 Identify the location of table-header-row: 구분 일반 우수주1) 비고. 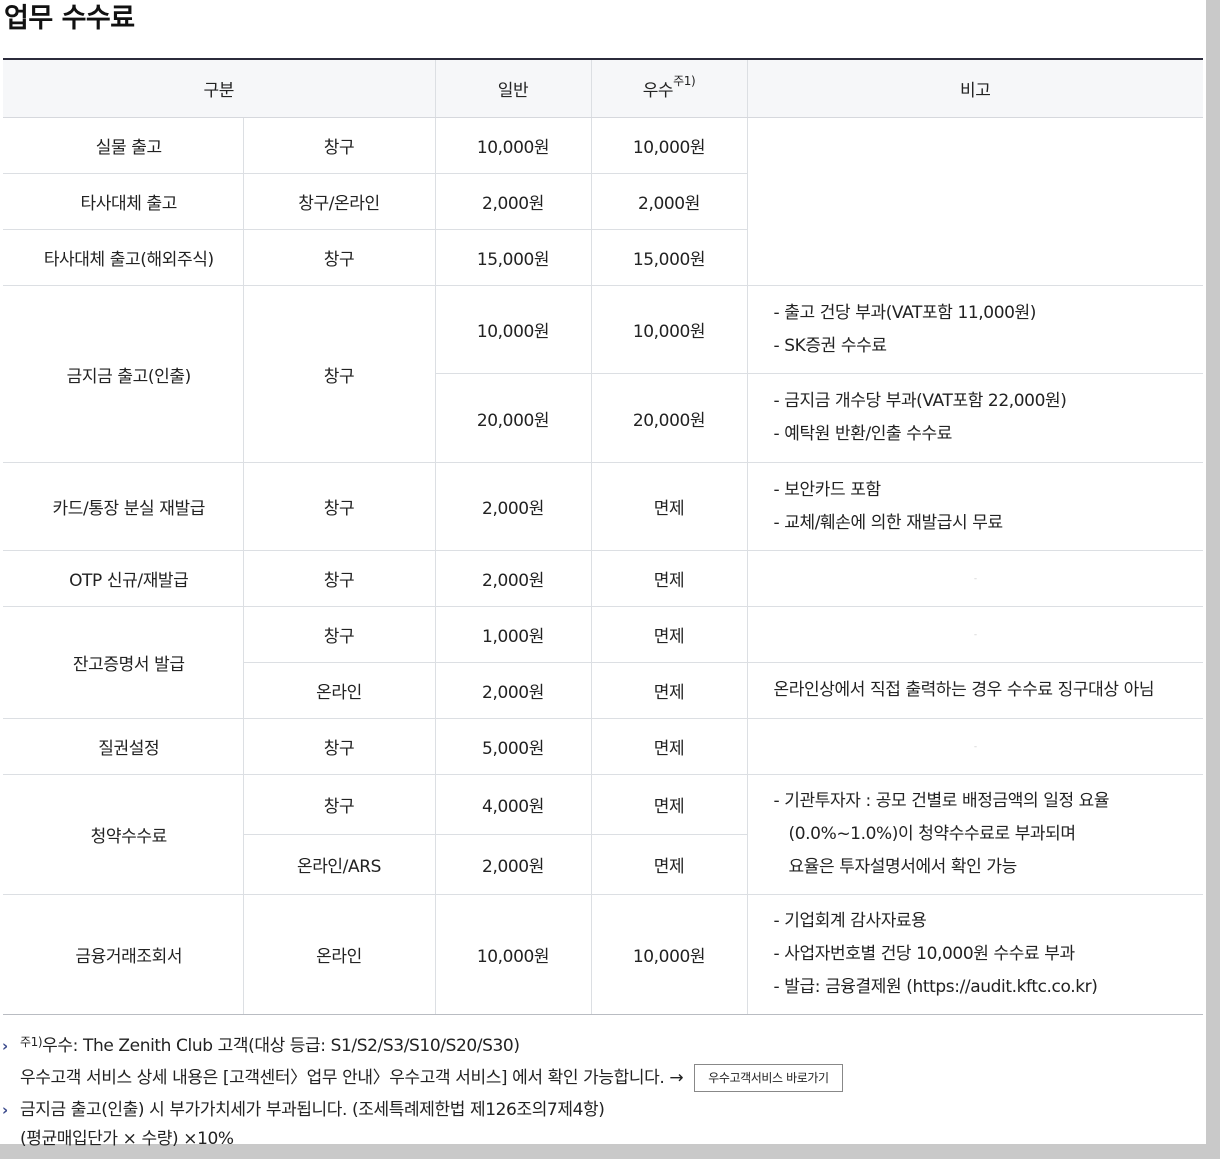
(603, 89).